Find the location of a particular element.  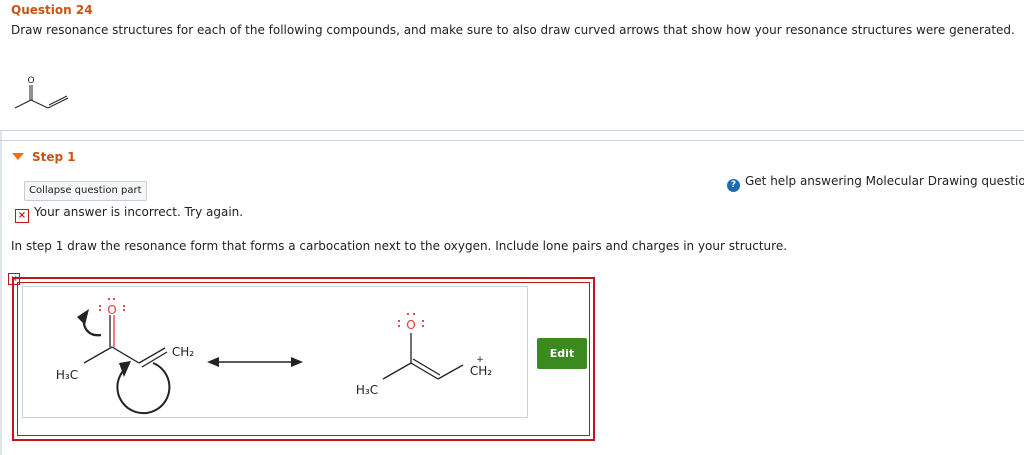

feedback-message: × Your answer is incorrect. Try again. is located at coordinates (129, 214).